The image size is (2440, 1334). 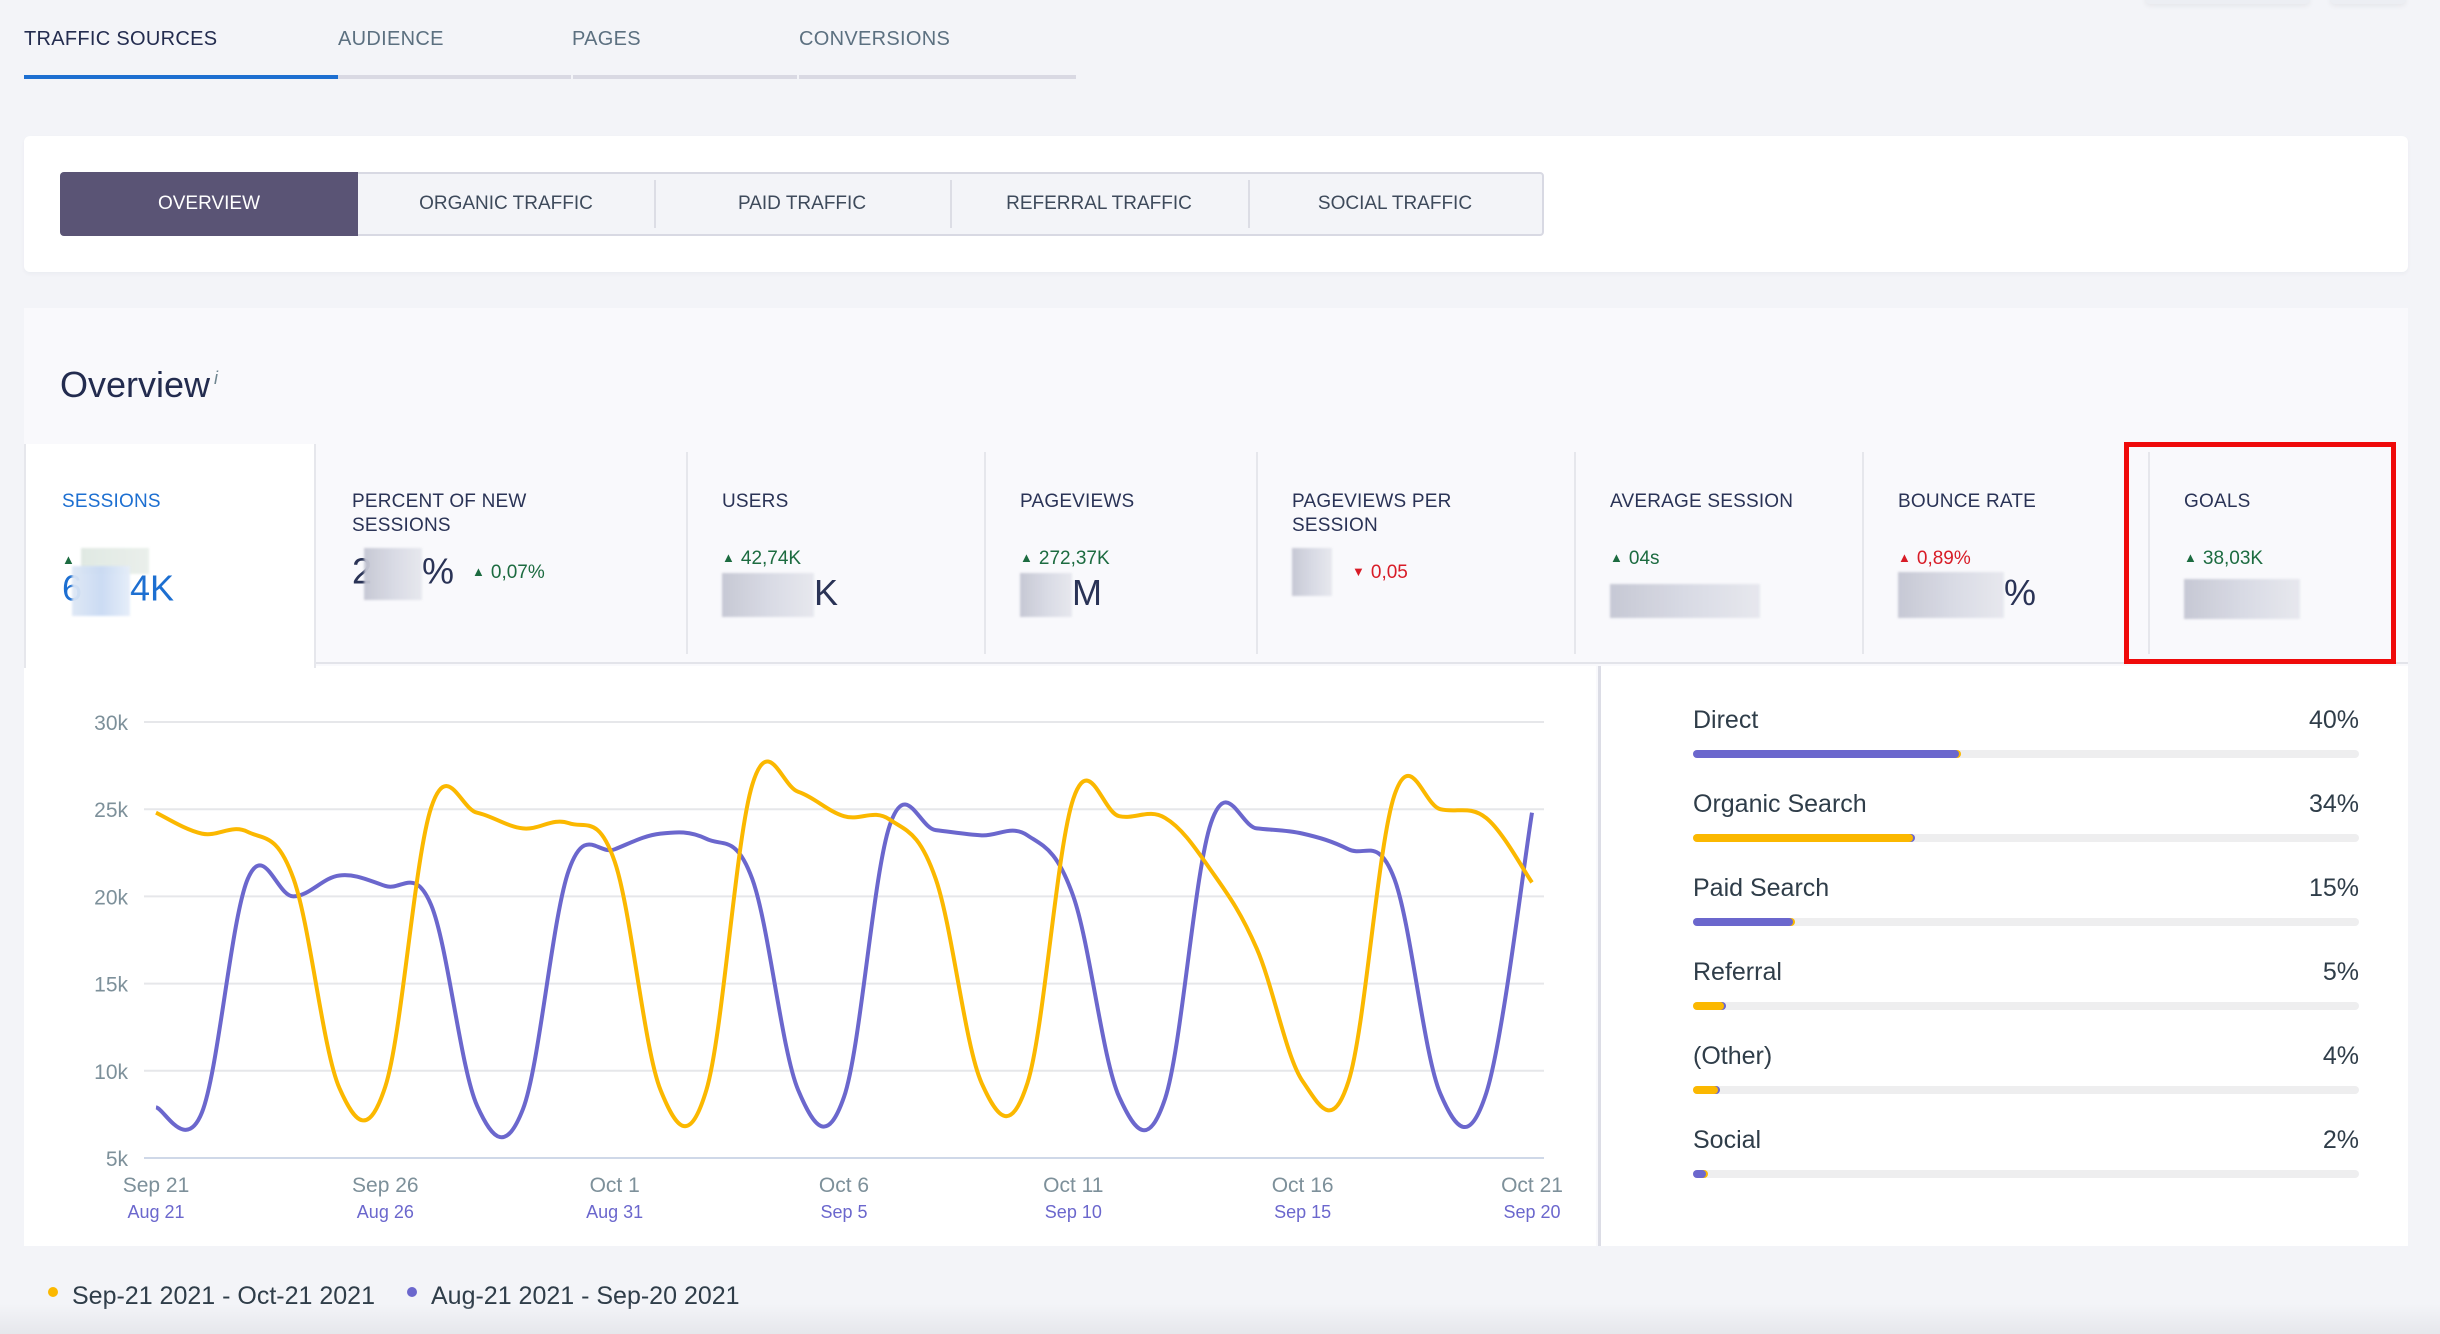 I want to click on metric-bounce-rate: BOUNCE RATE ▲ 0,89% %, so click(x=2005, y=553).